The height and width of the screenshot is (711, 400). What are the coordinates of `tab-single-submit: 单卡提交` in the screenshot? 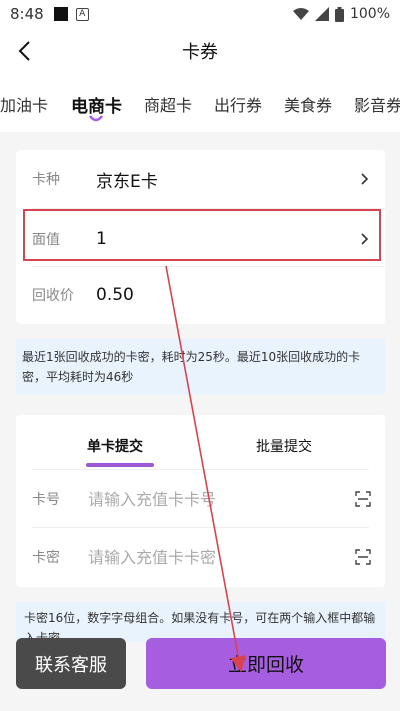 It's located at (115, 446).